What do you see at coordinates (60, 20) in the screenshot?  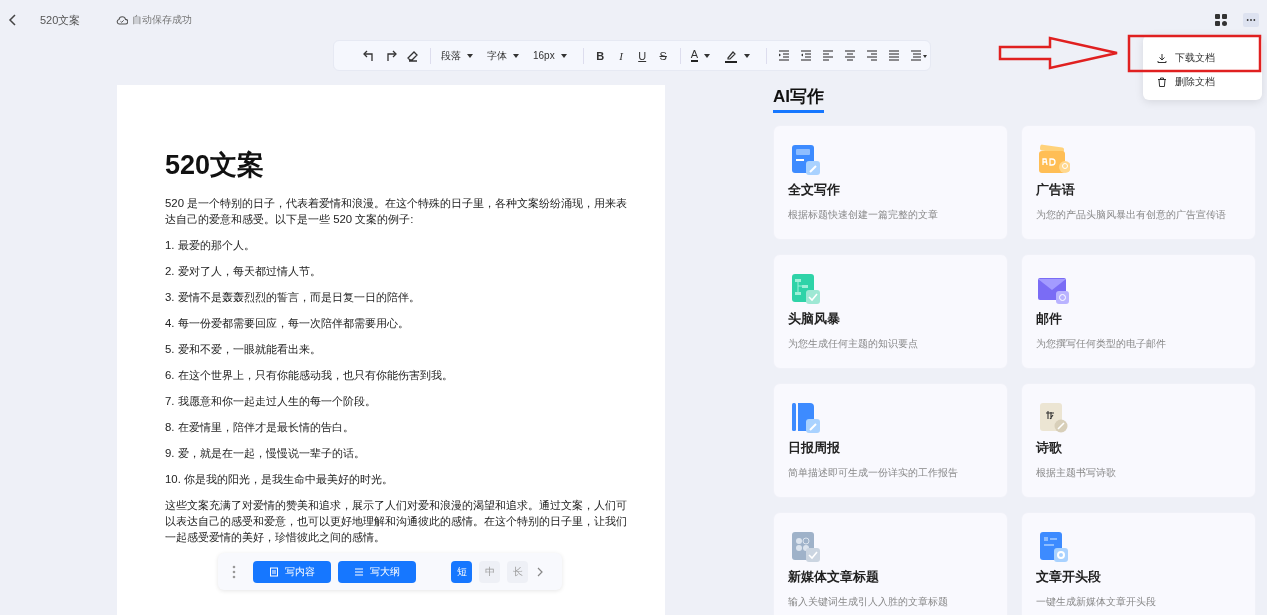 I see `document-name: 520文案` at bounding box center [60, 20].